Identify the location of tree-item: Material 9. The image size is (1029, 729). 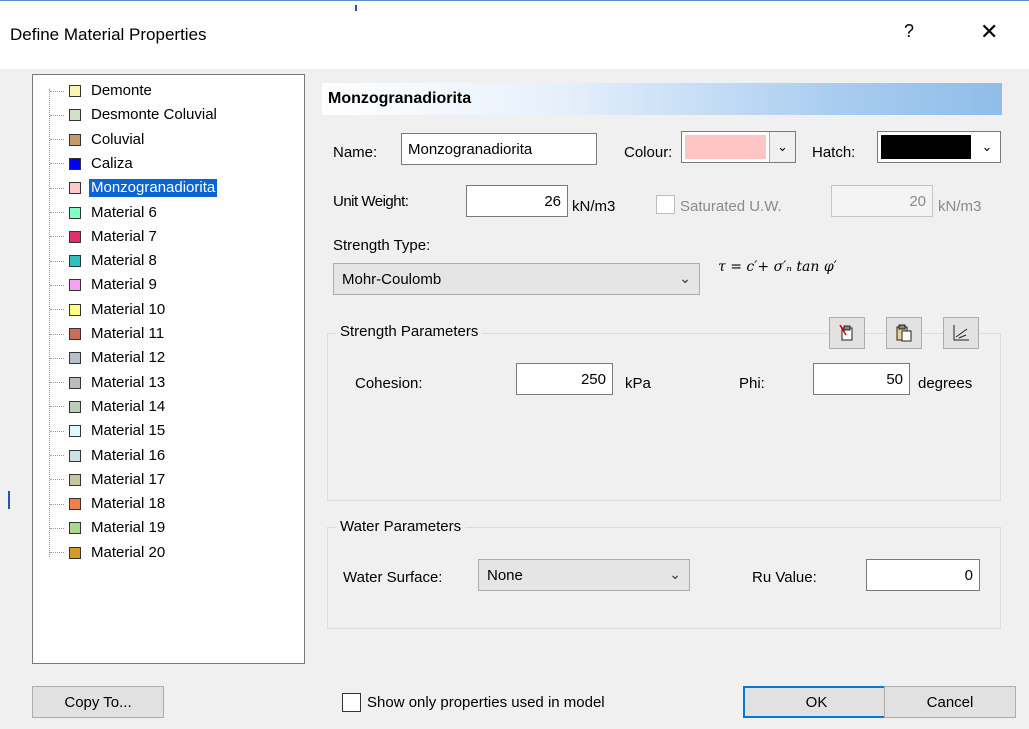
(104, 285).